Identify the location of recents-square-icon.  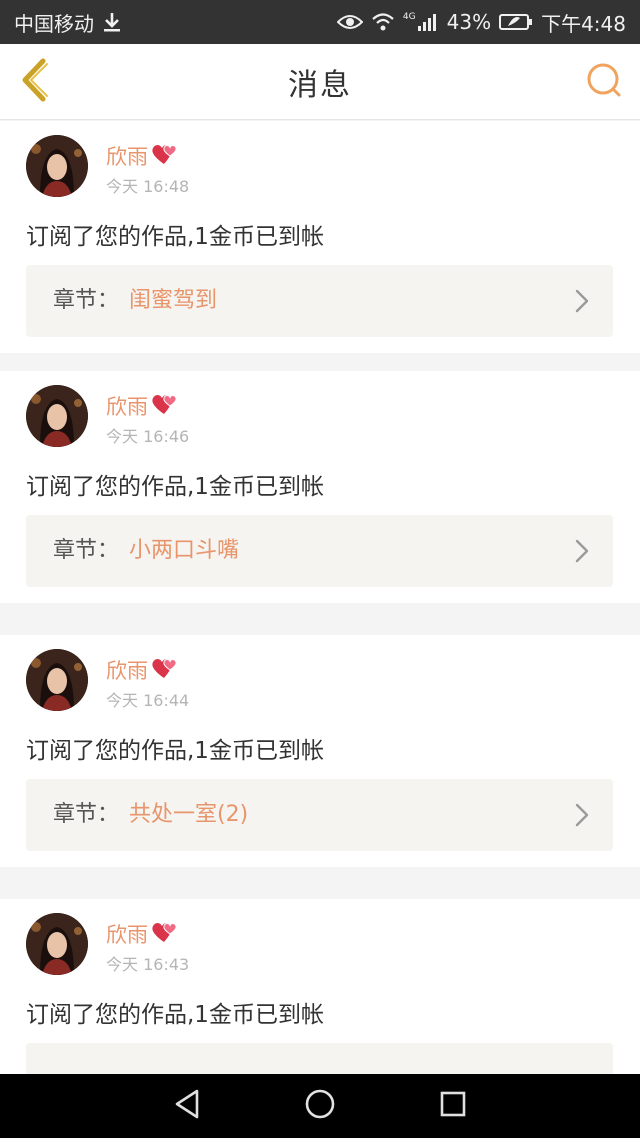
(453, 1106).